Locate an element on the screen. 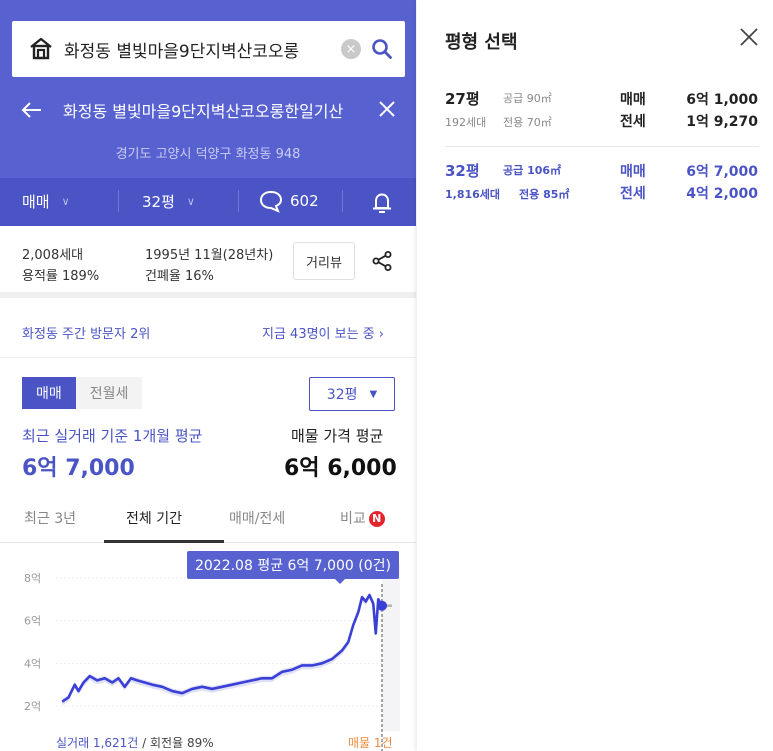  y-tick-label: 6억 is located at coordinates (32, 621).